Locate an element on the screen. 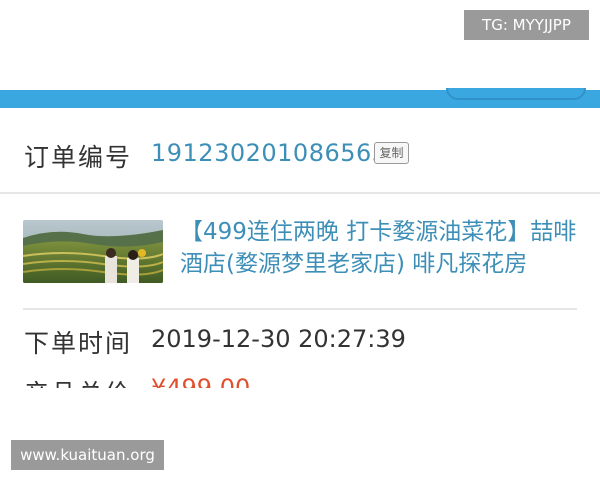 This screenshot has width=600, height=480. order-time-value: 2019-12-30 20:27:39 is located at coordinates (278, 339).